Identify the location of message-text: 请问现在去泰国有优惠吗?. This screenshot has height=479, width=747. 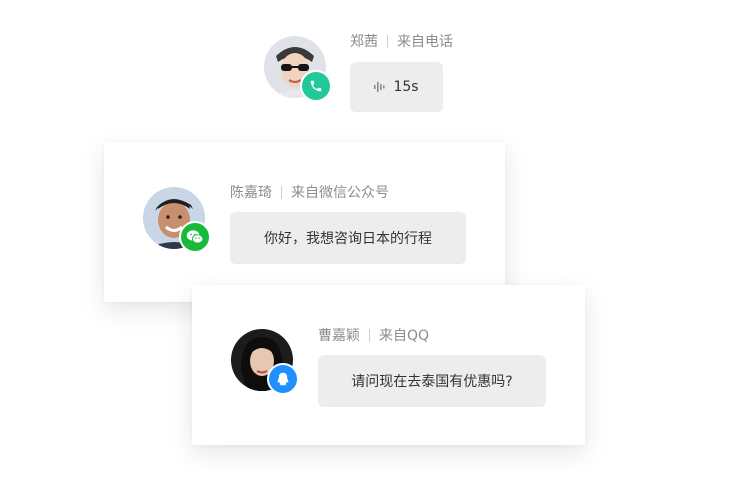
(432, 382).